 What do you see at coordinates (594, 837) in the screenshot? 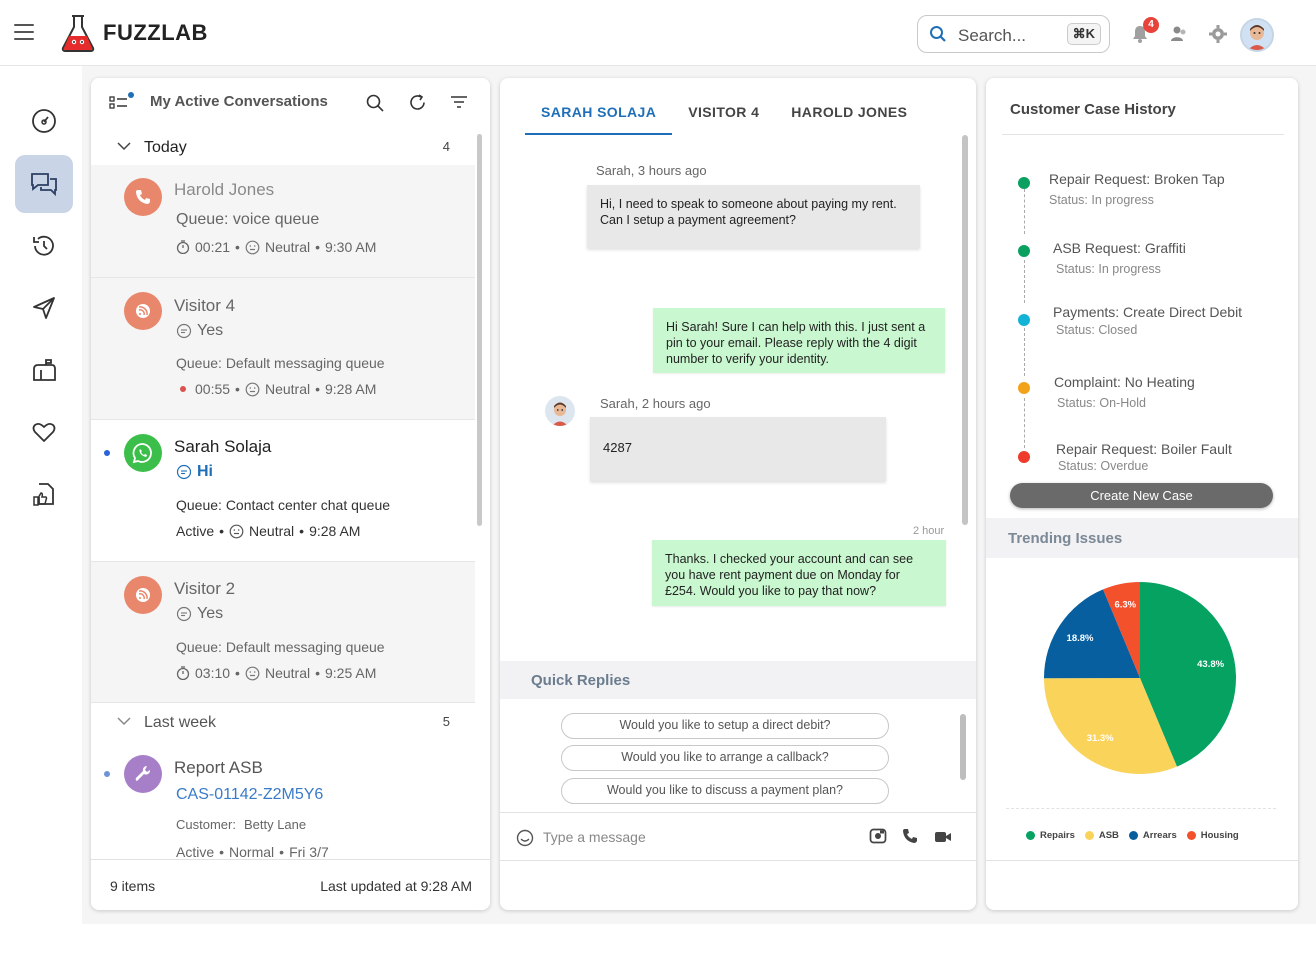
I see `message-input: Type a message` at bounding box center [594, 837].